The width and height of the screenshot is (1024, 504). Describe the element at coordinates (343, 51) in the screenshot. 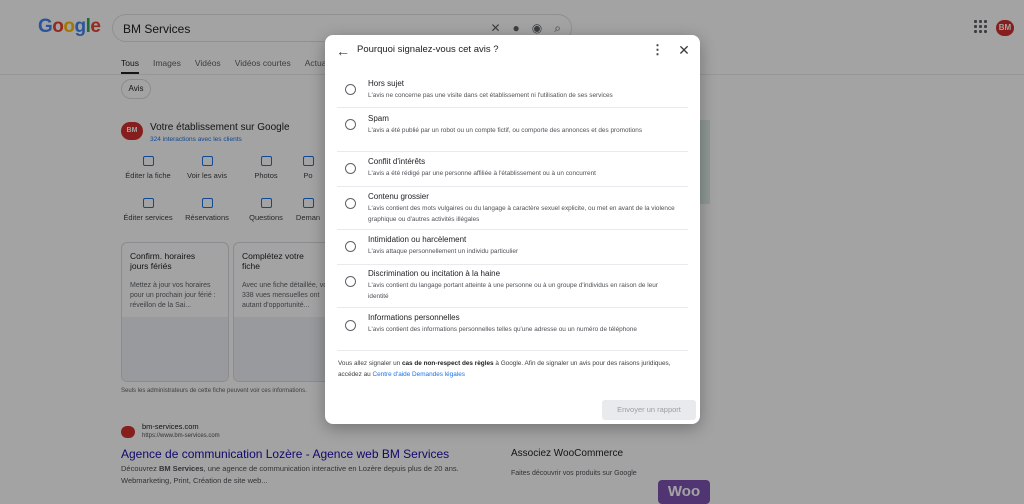

I see `back-arrow-icon: ←` at that location.